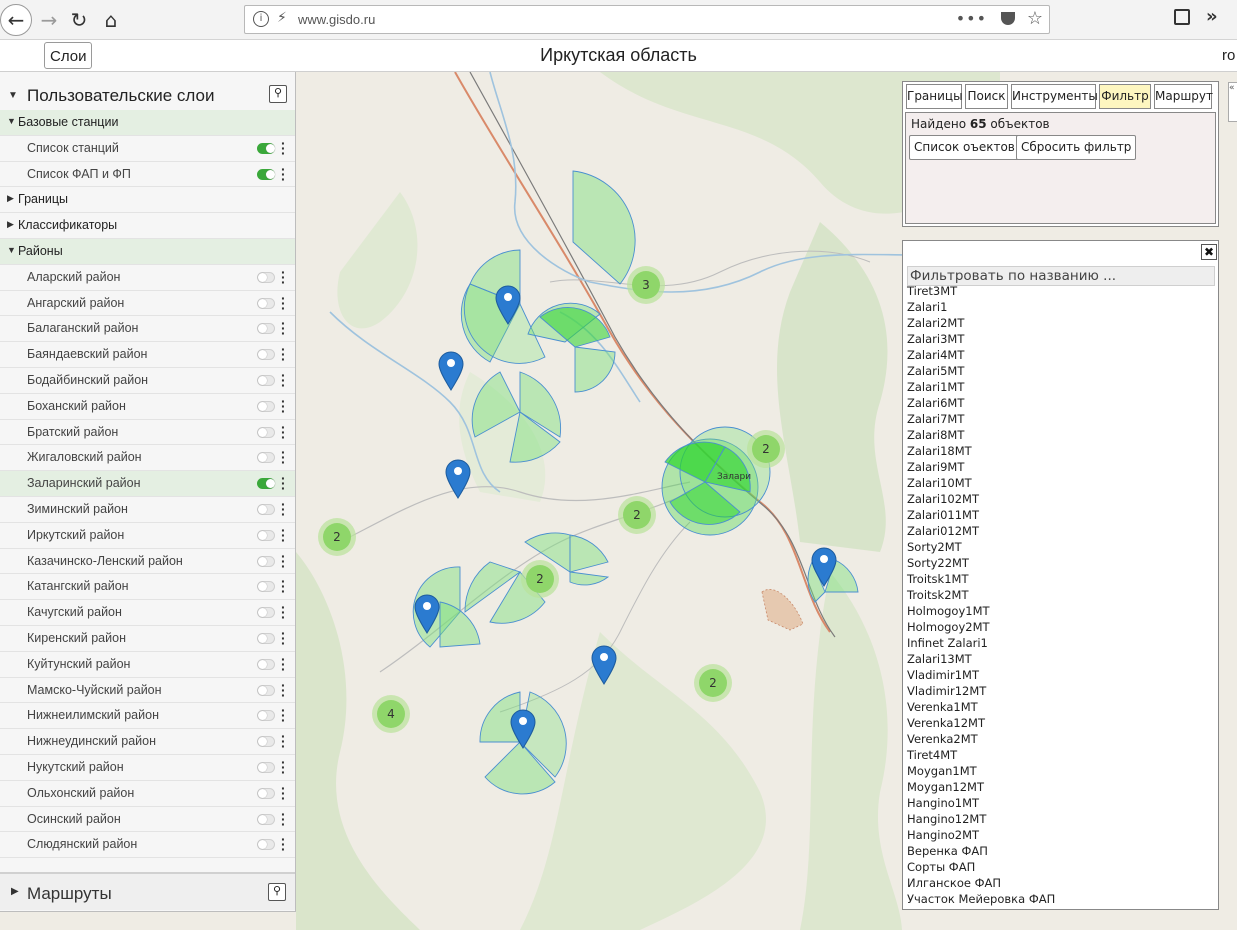 The height and width of the screenshot is (930, 1237). What do you see at coordinates (147, 587) in the screenshot?
I see `layer-item: Катангский район · · ·` at bounding box center [147, 587].